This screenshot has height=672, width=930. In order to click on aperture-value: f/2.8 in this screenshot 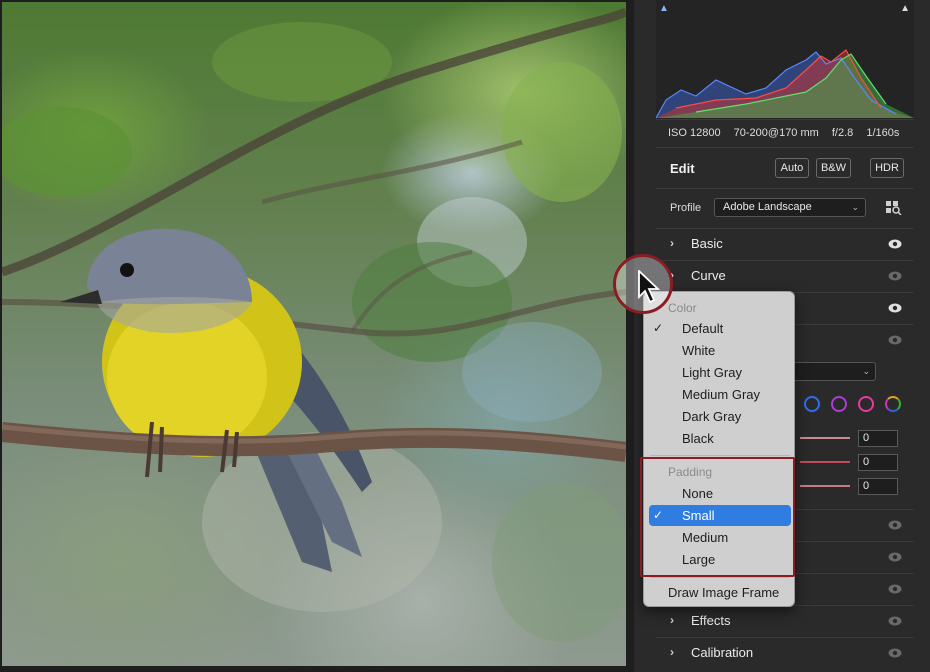, I will do `click(842, 133)`.